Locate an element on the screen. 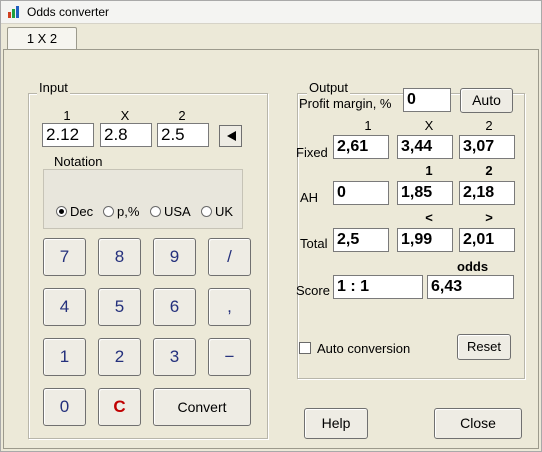 This screenshot has height=452, width=542. fixed-label: Fixed is located at coordinates (312, 152).